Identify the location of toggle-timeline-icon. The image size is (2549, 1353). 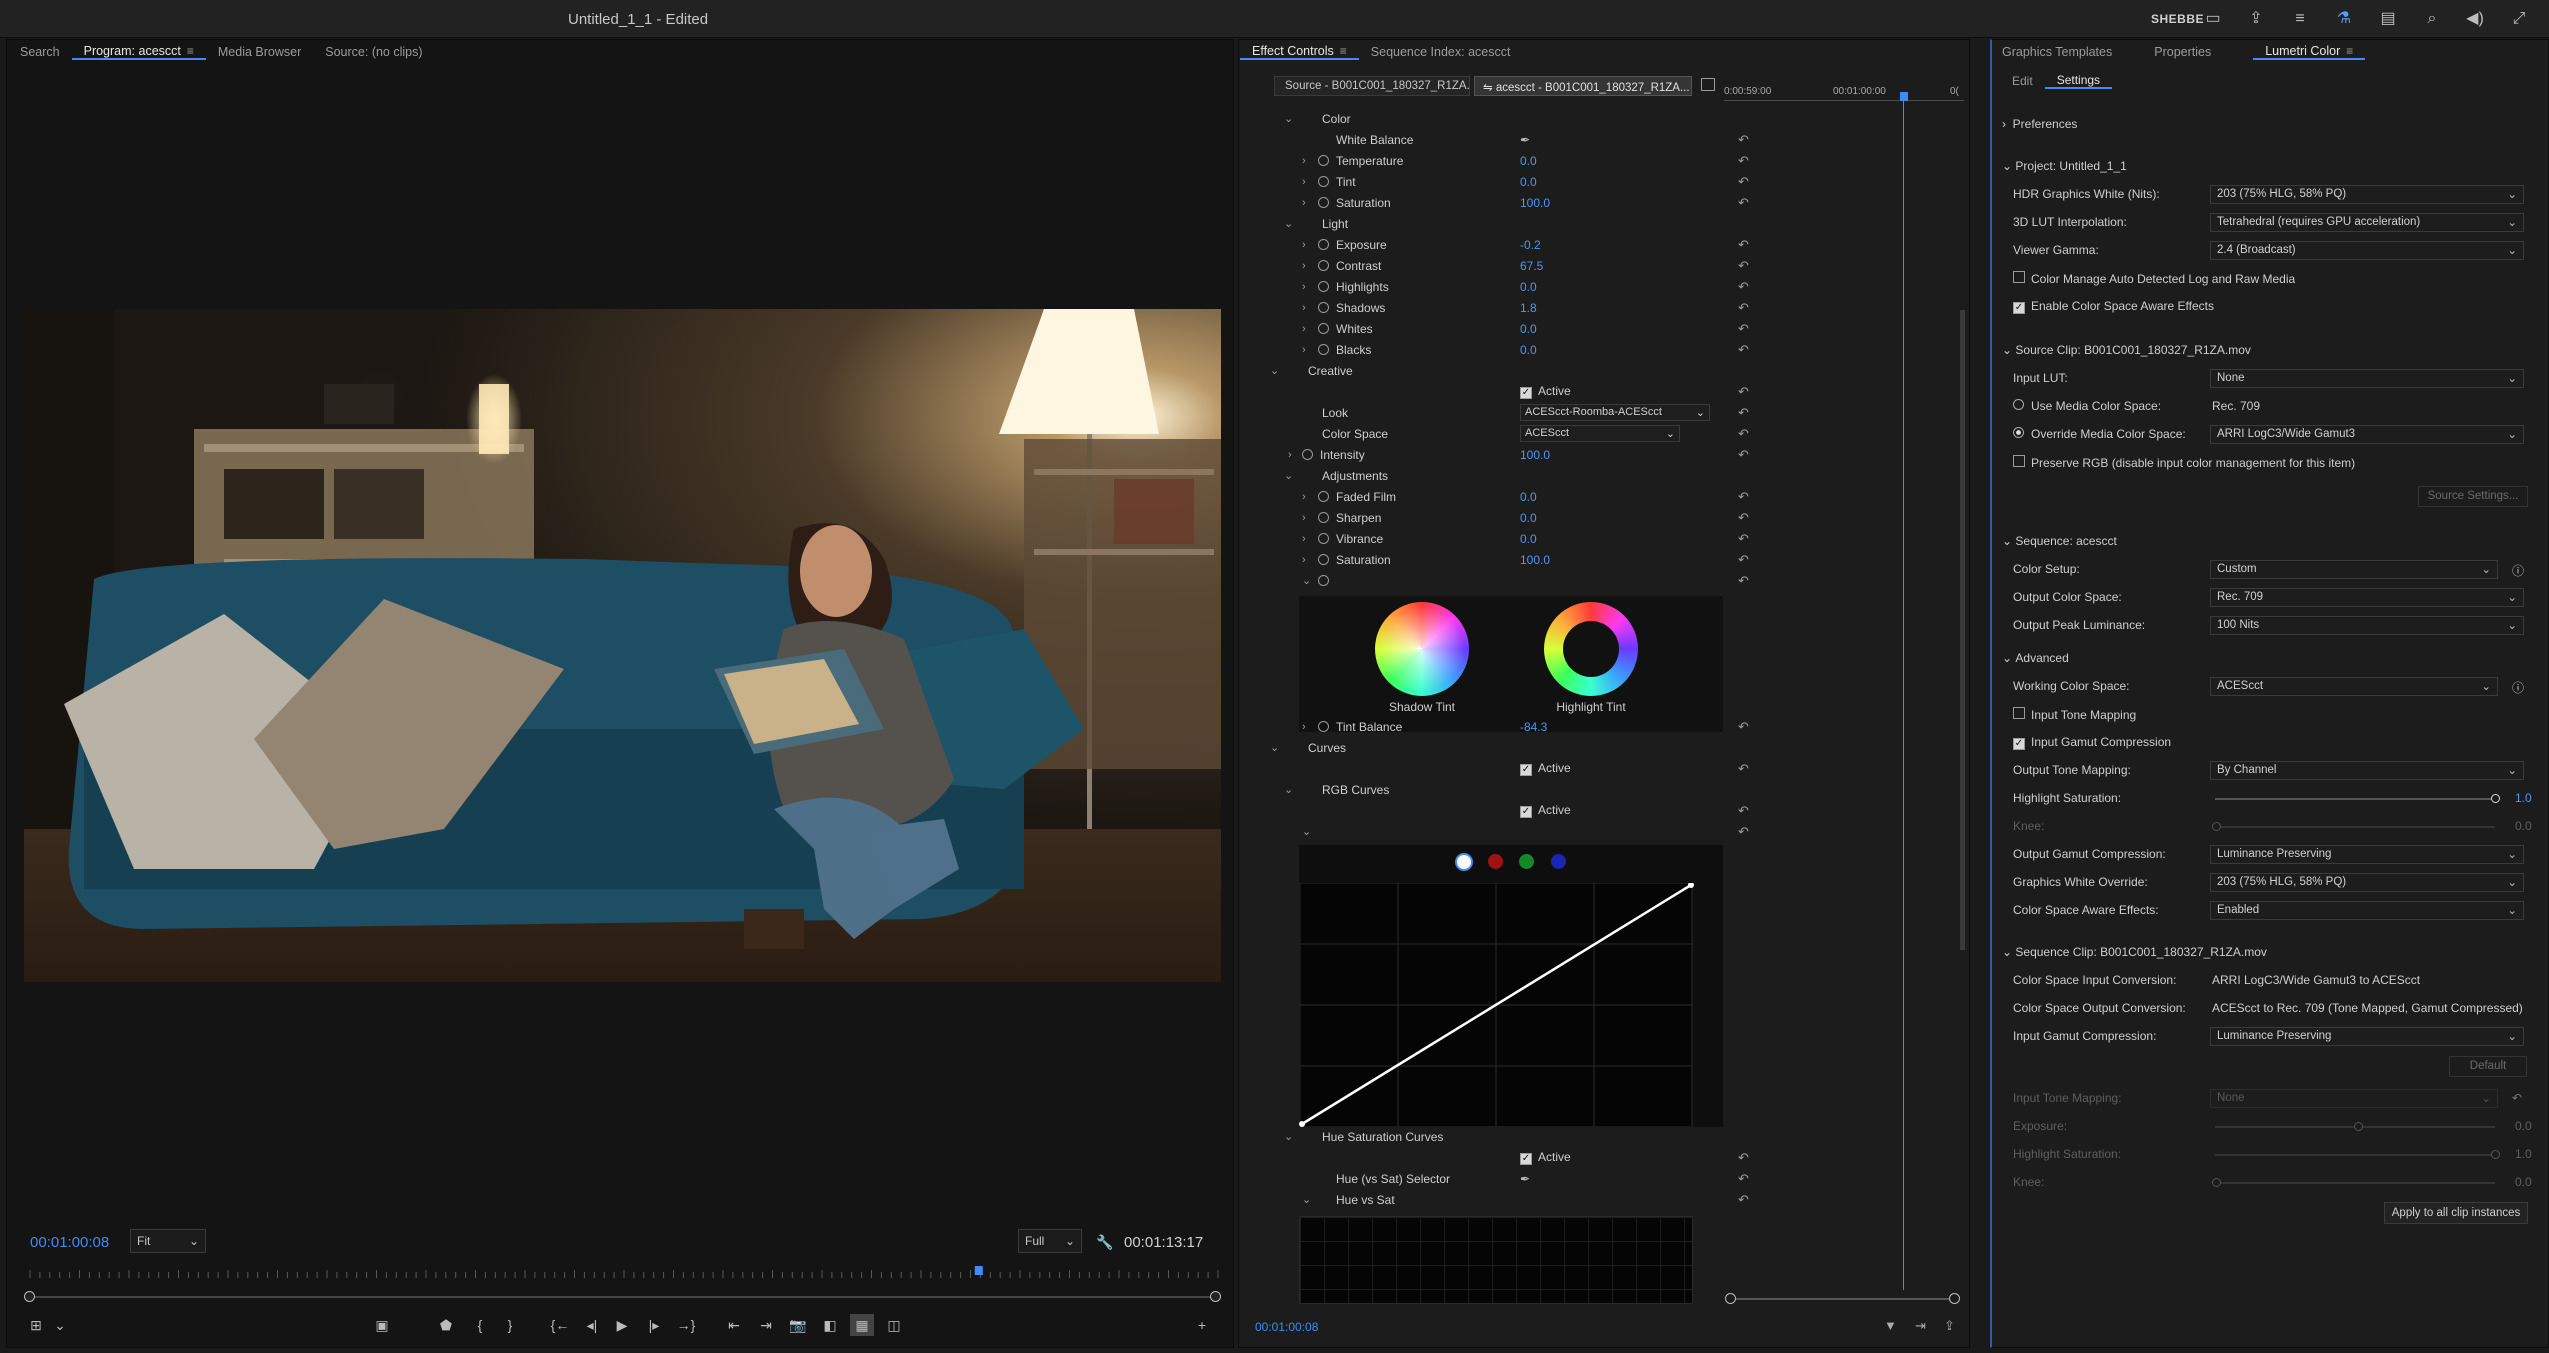
(1708, 84).